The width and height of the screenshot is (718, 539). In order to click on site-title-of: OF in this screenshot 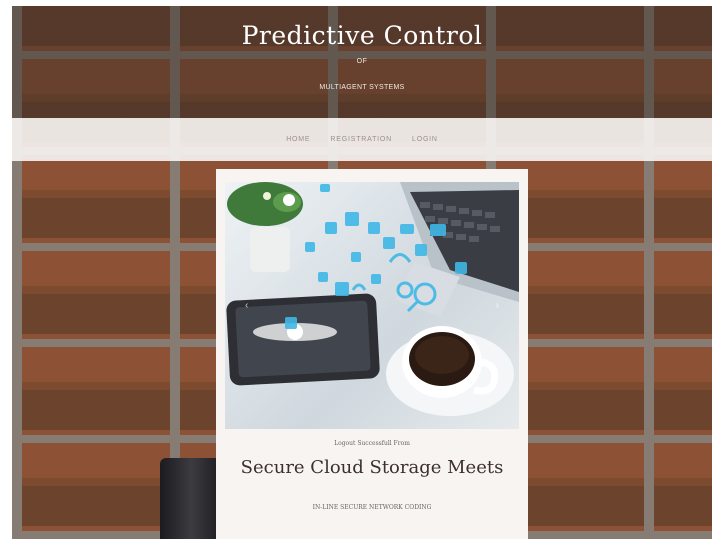, I will do `click(362, 61)`.